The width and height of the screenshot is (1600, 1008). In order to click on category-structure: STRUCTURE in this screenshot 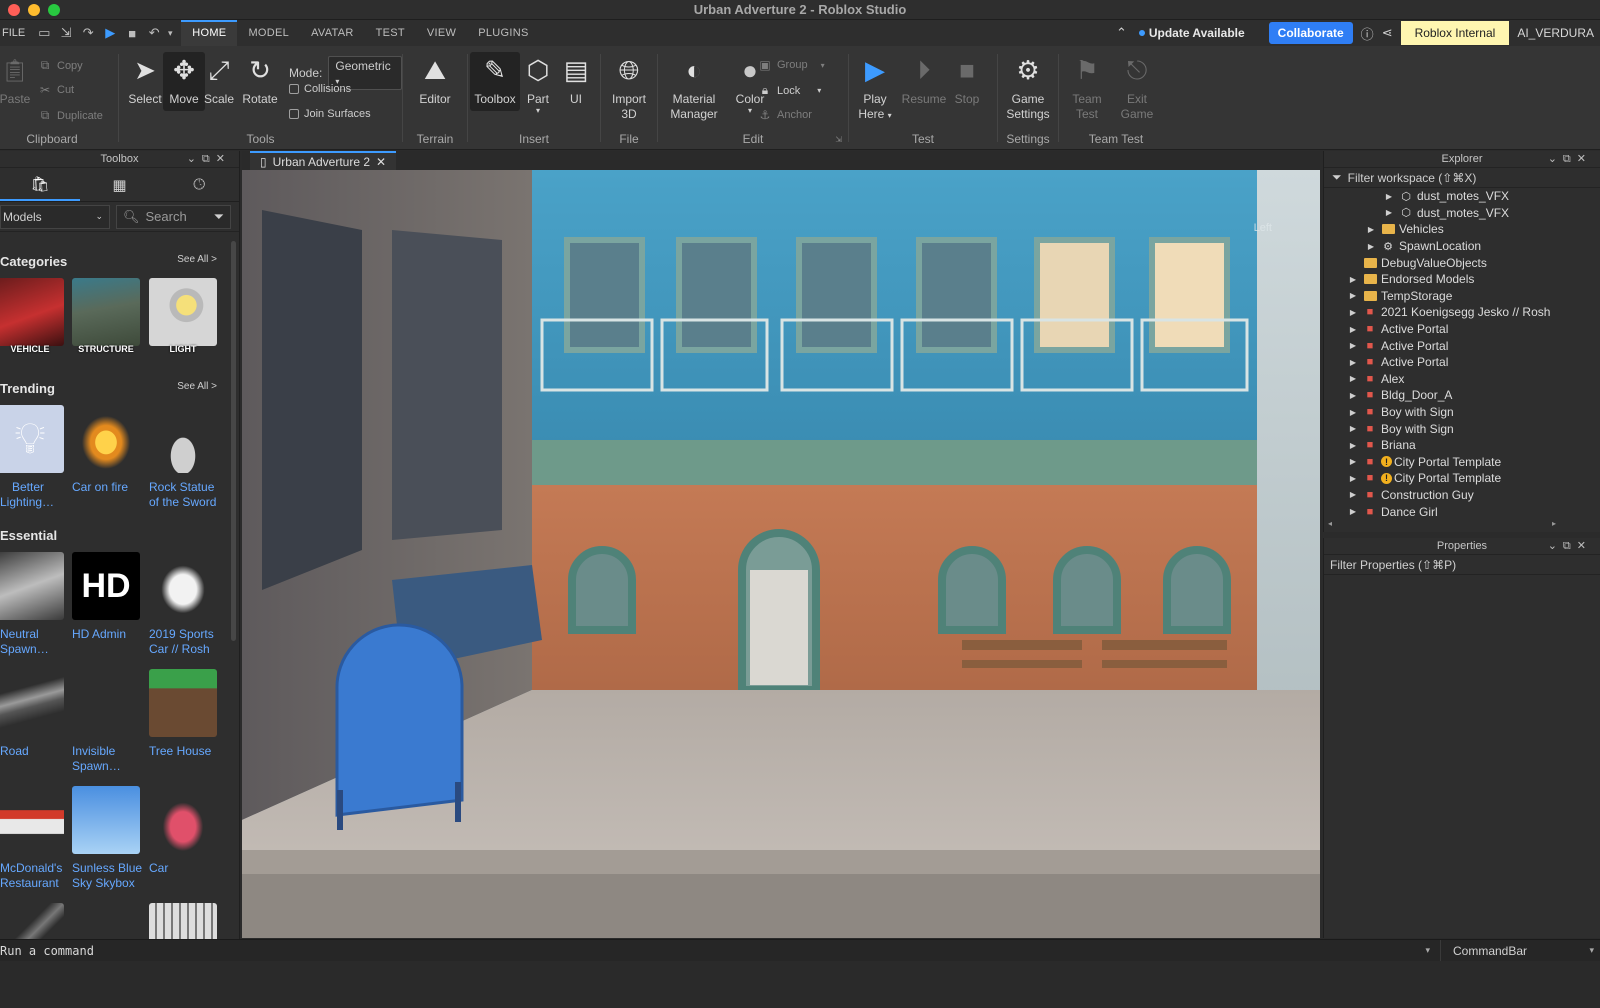, I will do `click(106, 319)`.